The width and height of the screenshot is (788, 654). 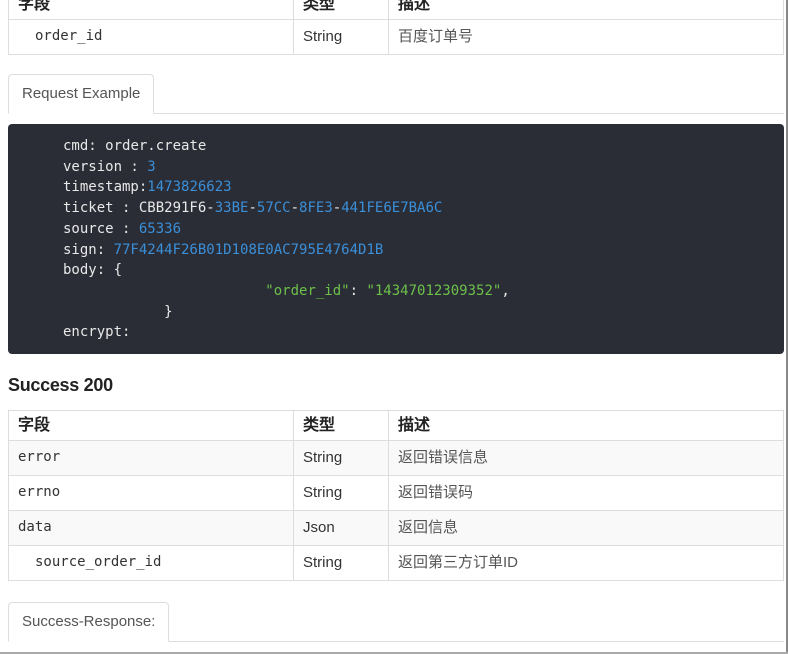 What do you see at coordinates (586, 493) in the screenshot?
I see `desc-cell: 返回错误码` at bounding box center [586, 493].